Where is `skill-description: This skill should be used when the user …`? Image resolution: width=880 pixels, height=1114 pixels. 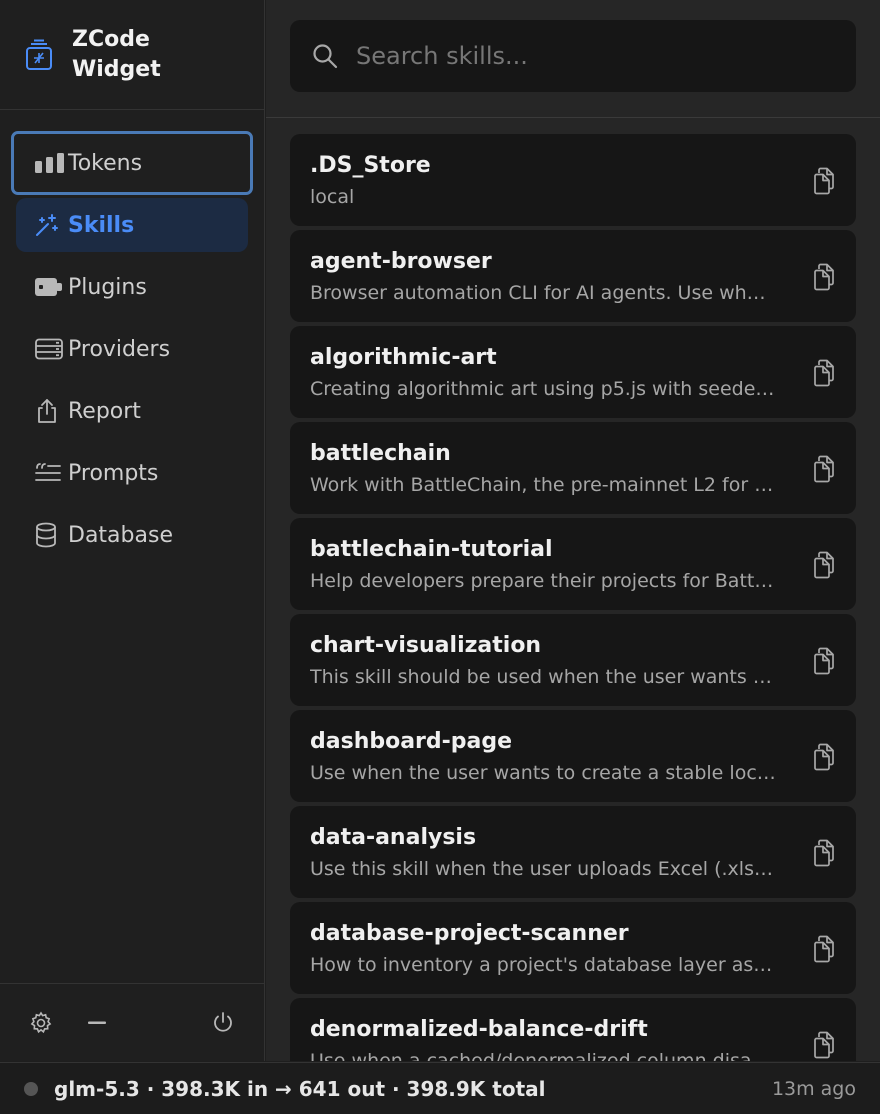 skill-description: This skill should be used when the user … is located at coordinates (543, 677).